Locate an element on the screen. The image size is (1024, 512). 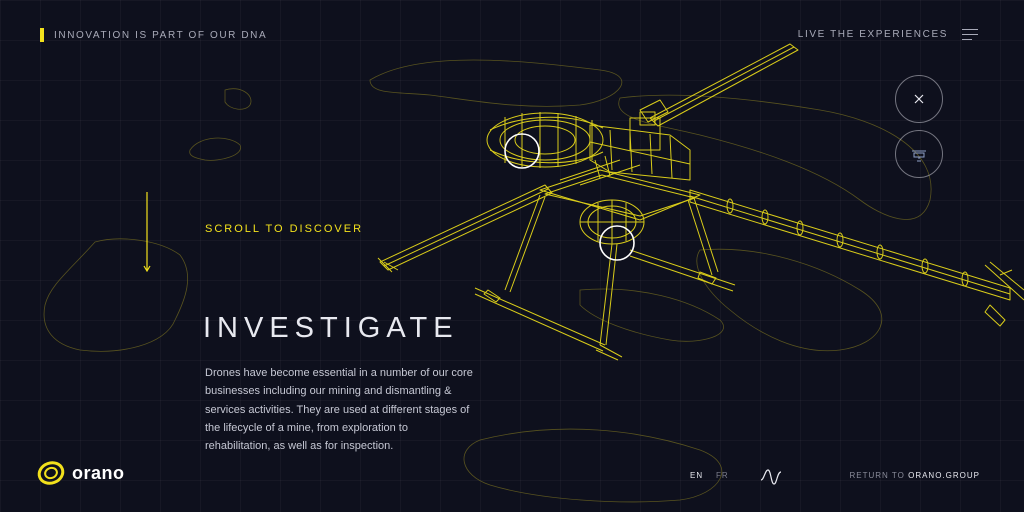
sound-wave-icon is located at coordinates (771, 476).